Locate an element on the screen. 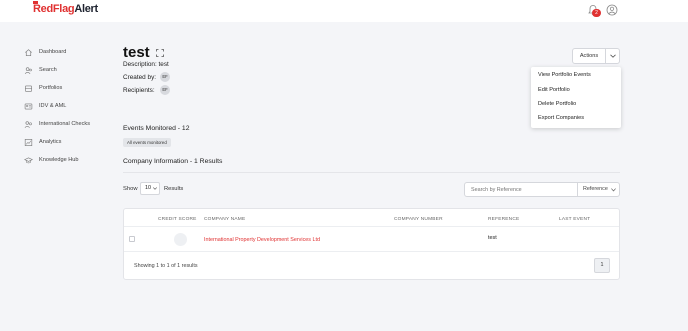 This screenshot has width=688, height=331. portfolio-icon is located at coordinates (28, 88).